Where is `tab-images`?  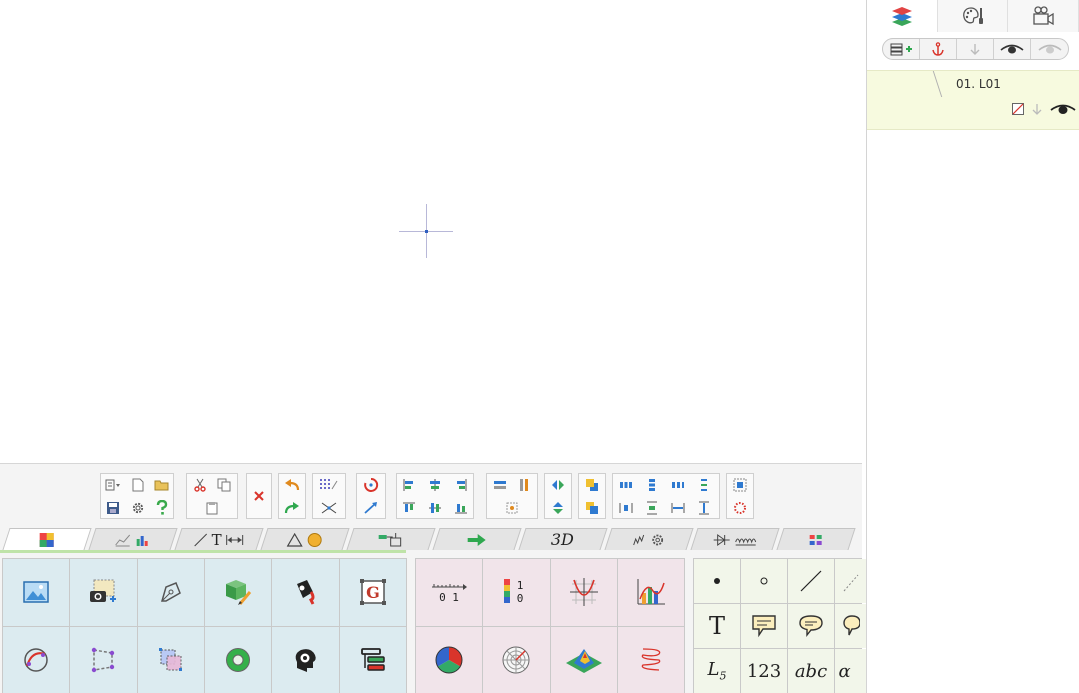
tab-images is located at coordinates (47, 539).